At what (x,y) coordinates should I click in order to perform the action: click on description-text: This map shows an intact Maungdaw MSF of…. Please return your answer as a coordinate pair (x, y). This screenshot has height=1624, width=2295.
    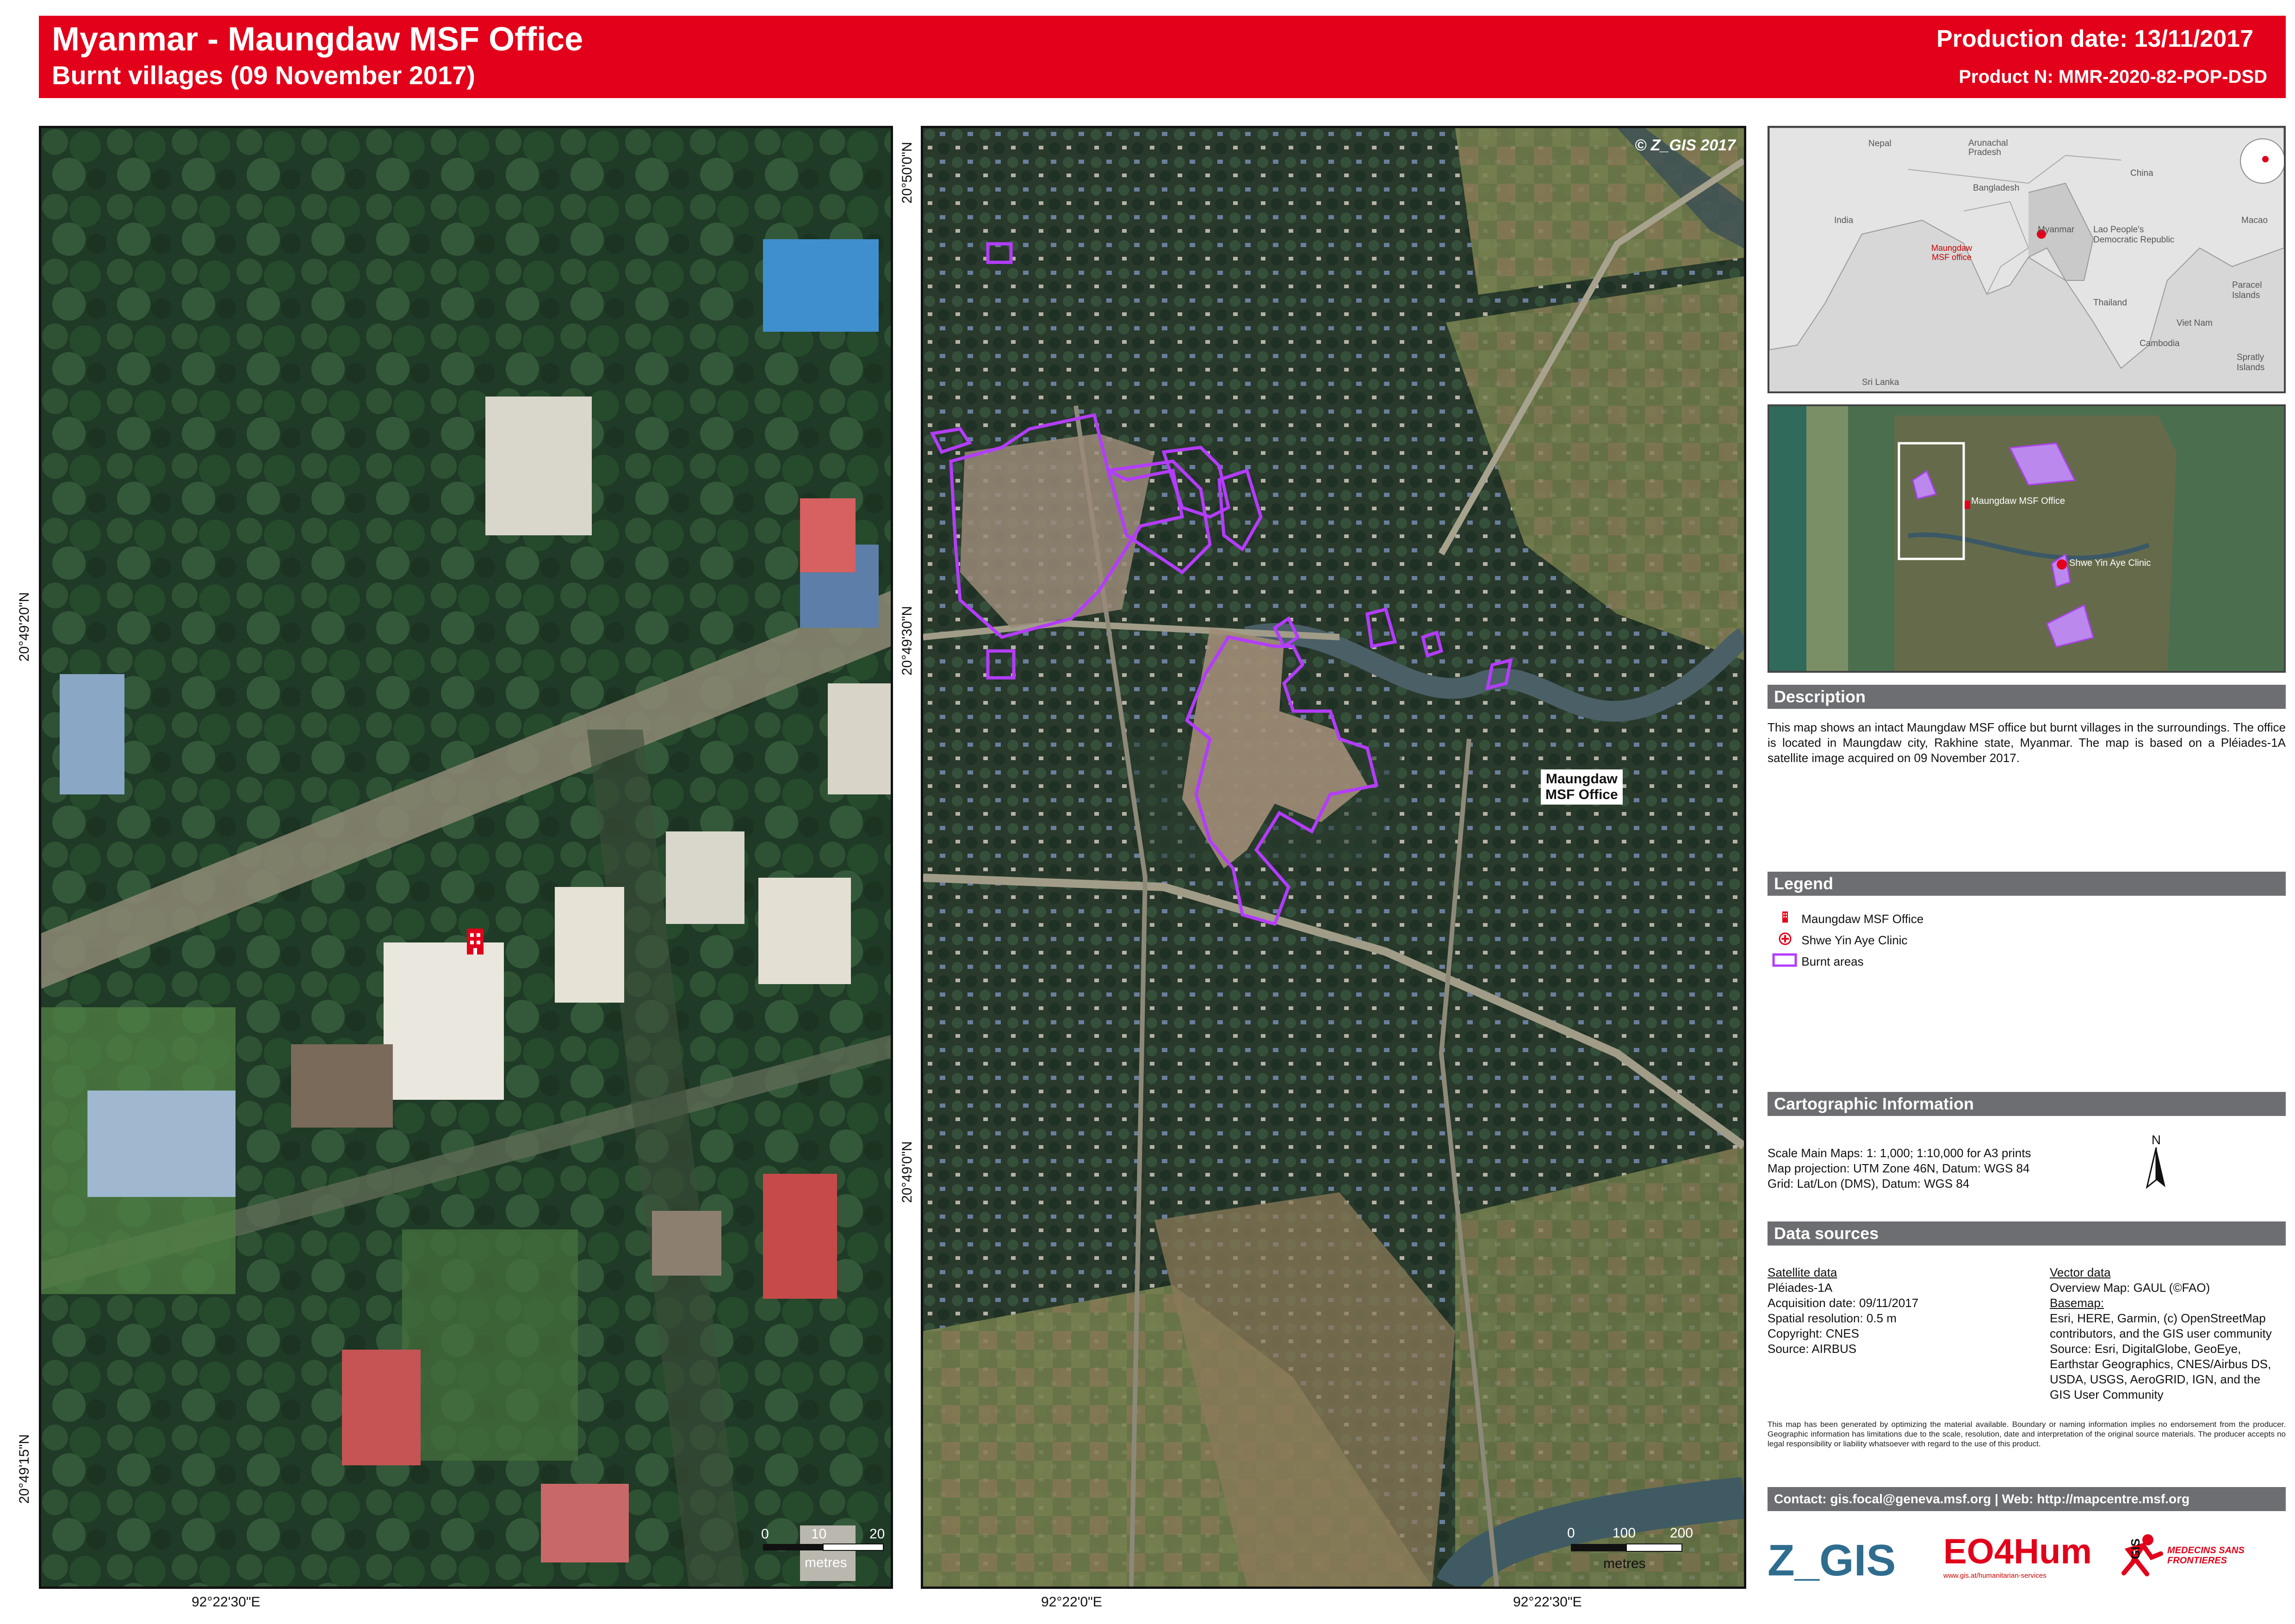
    Looking at the image, I should click on (2027, 742).